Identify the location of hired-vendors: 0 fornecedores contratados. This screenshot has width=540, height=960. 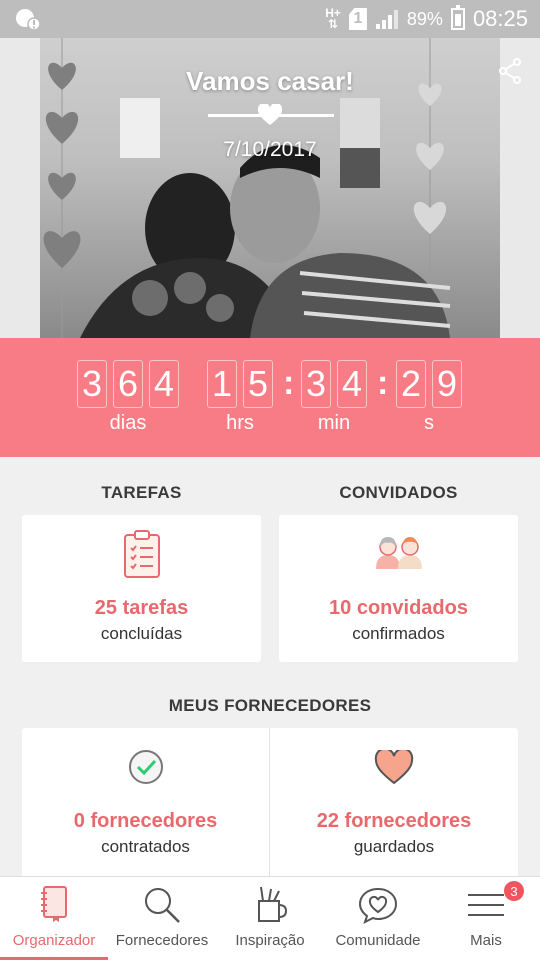
(145, 803).